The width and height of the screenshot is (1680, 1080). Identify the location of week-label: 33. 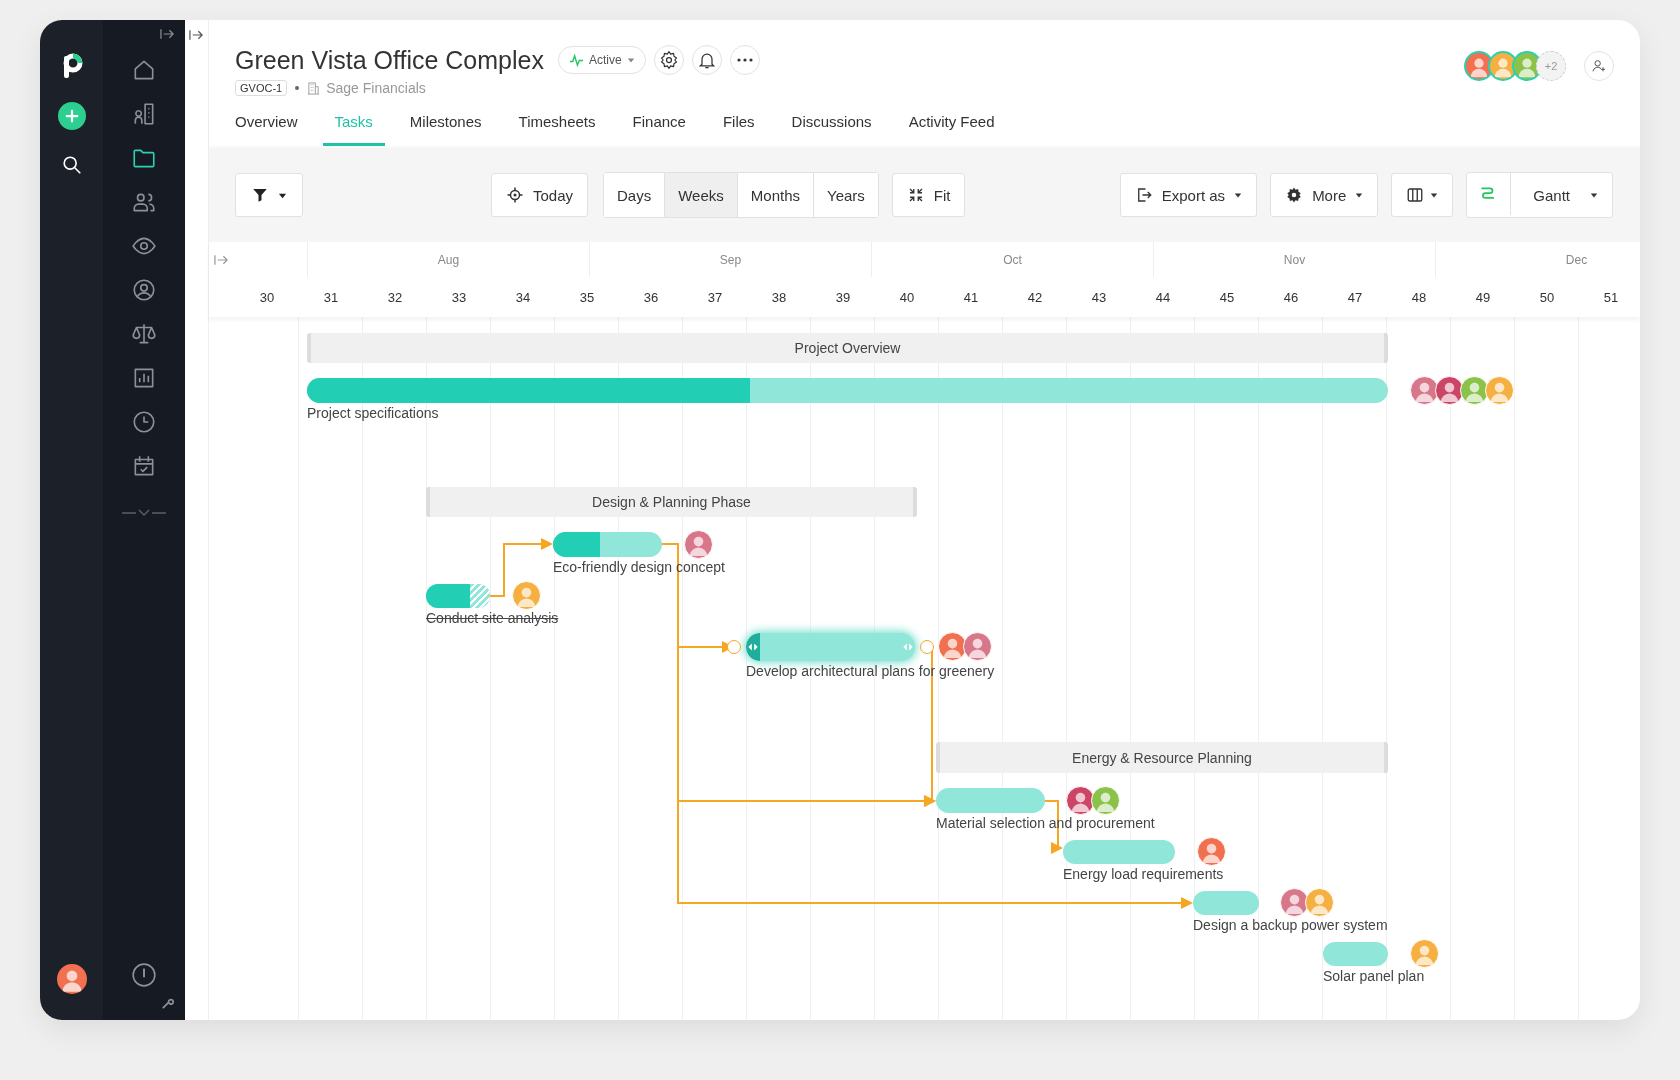
(459, 297).